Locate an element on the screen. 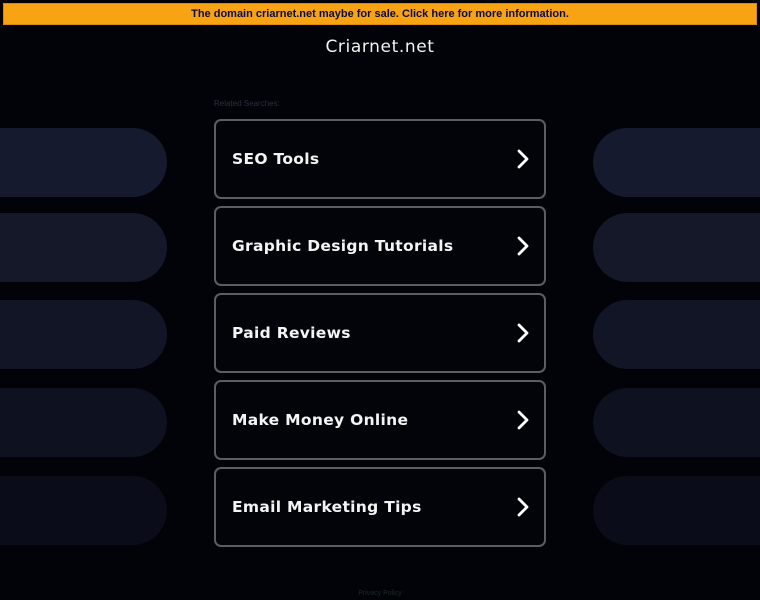 Image resolution: width=760 pixels, height=600 pixels. link-graphic-design-tutorials: Graphic Design Tutorials is located at coordinates (380, 246).